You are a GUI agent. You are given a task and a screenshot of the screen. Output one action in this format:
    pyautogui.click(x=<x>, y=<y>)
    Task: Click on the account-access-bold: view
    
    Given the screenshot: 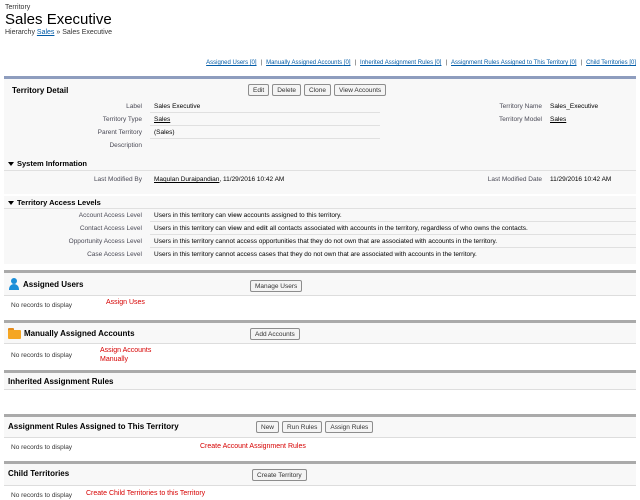 What is the action you would take?
    pyautogui.click(x=234, y=215)
    